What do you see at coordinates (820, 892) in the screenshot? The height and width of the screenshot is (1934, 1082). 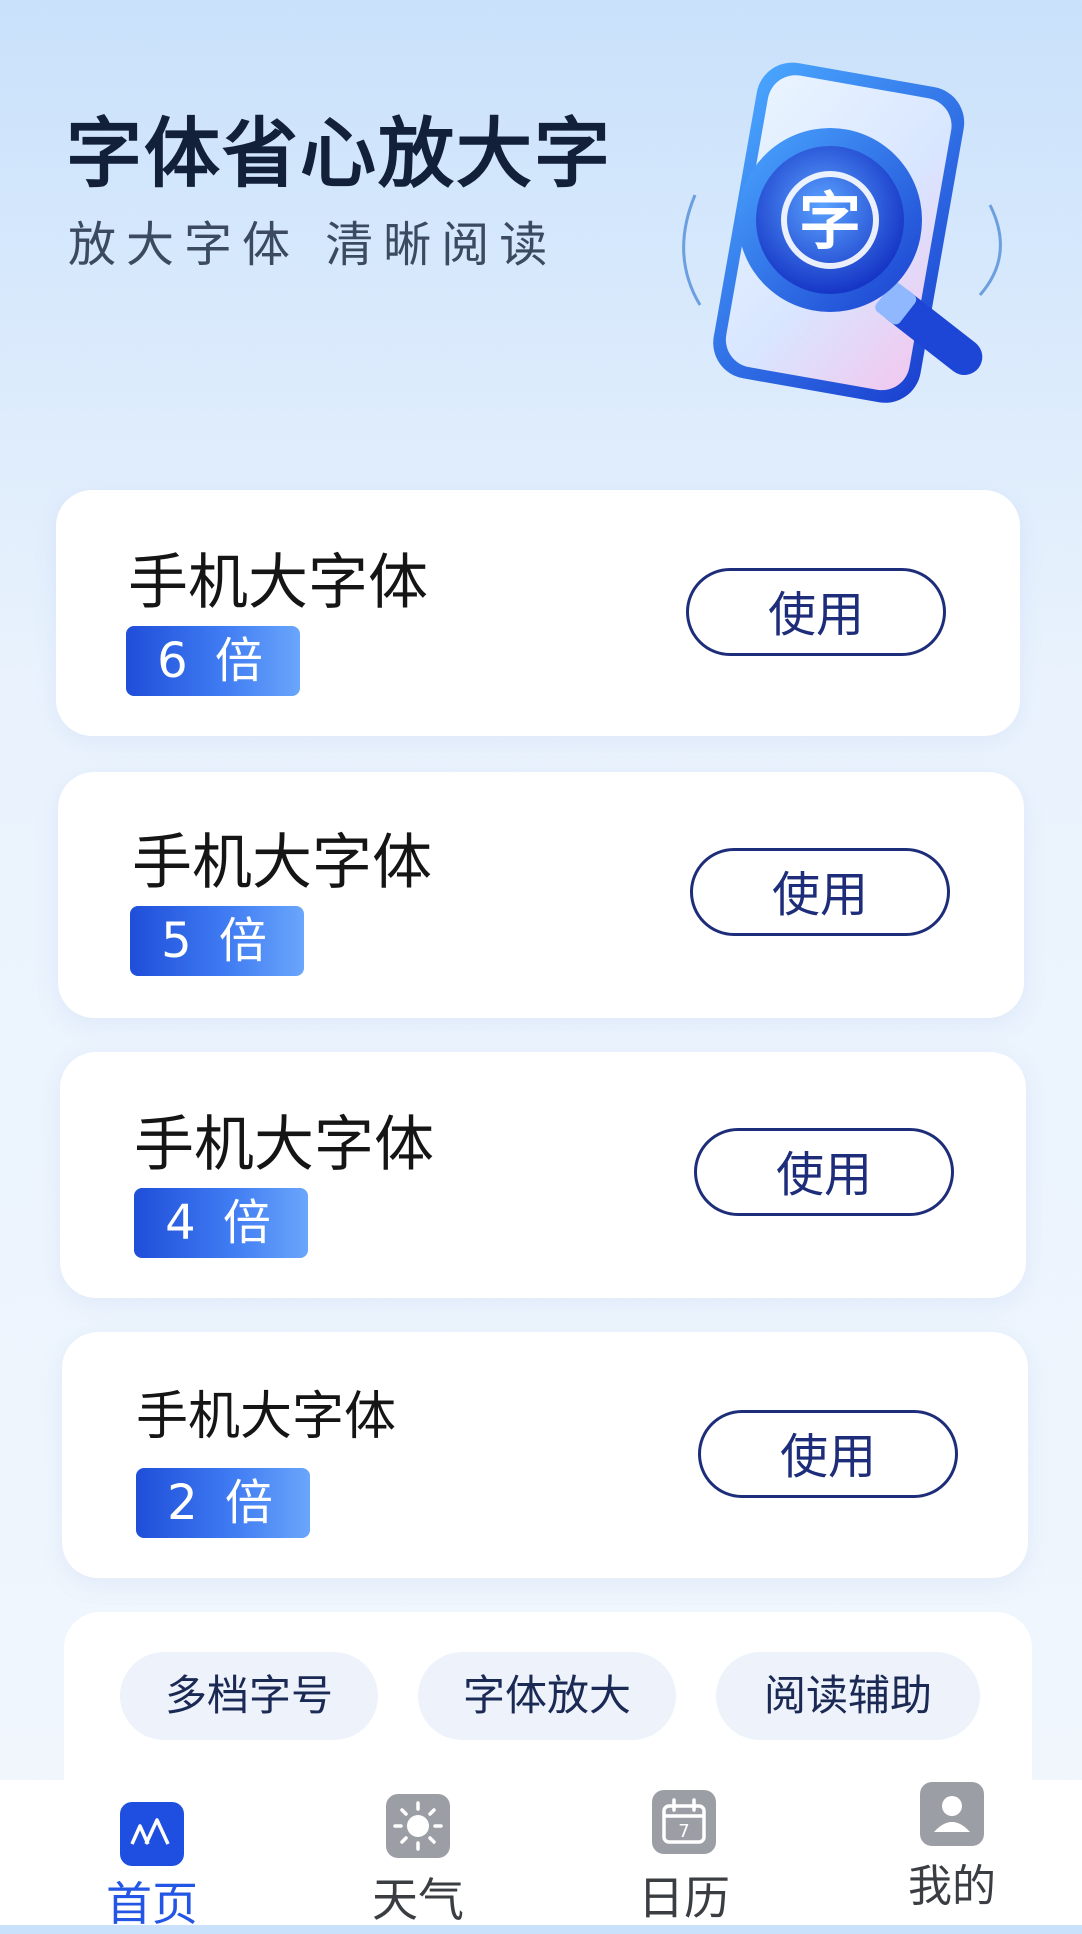 I see `use-button-5x: 使用` at bounding box center [820, 892].